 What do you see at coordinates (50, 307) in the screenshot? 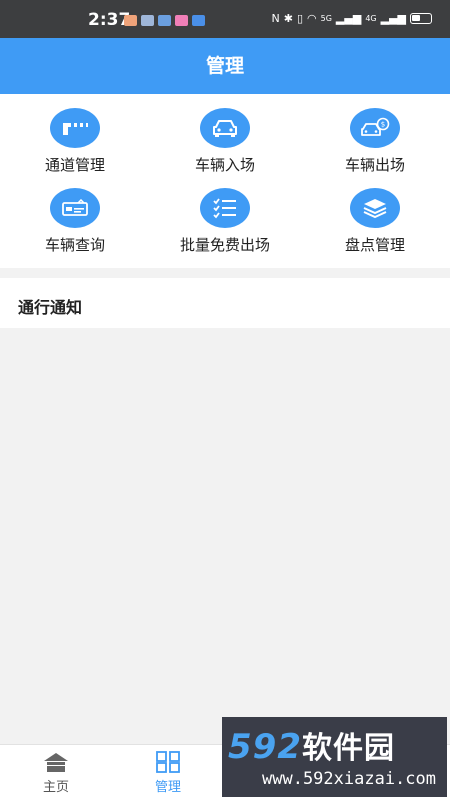
I see `notice-title: 通行通知` at bounding box center [50, 307].